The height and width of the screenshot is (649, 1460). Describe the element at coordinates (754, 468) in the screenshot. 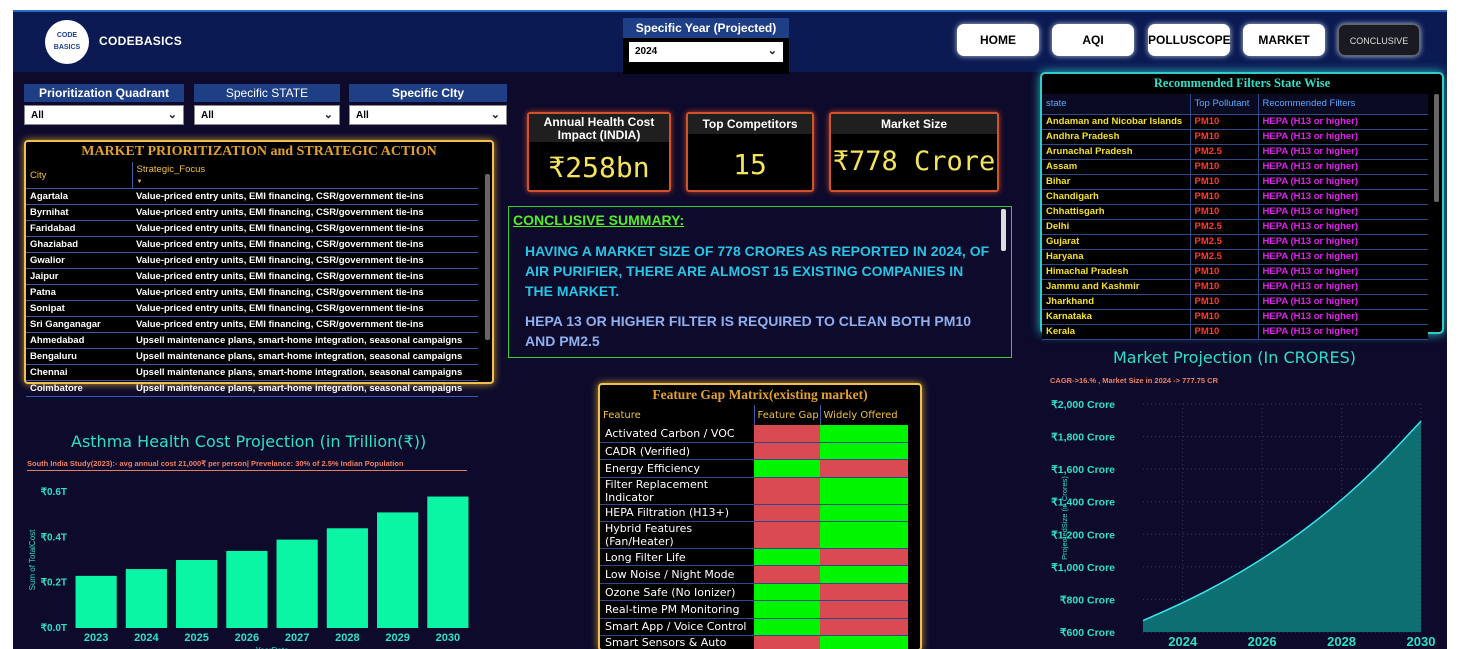

I see `table-row: Energy Efficiency` at that location.